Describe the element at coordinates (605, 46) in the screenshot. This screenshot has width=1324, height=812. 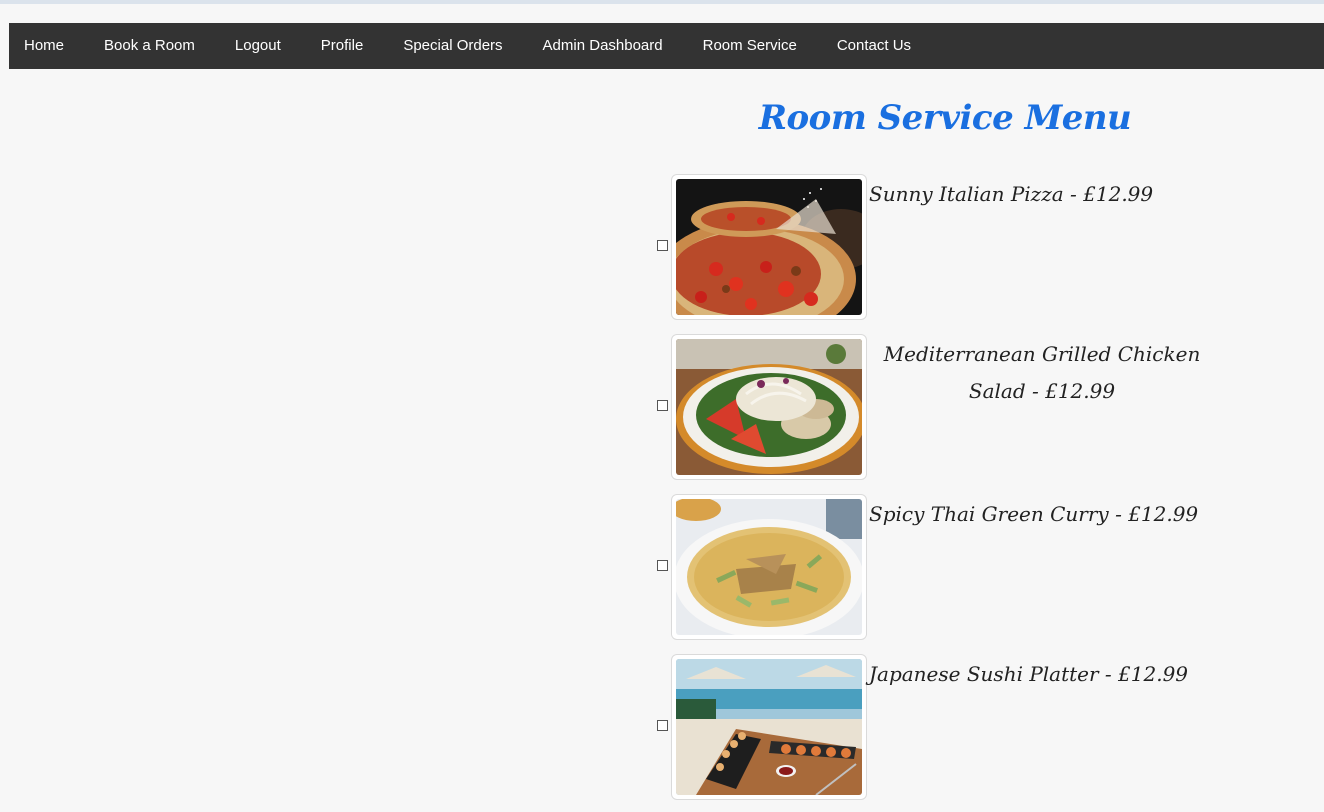
I see `nav-admin-dashboard: Admin Dashboard` at that location.